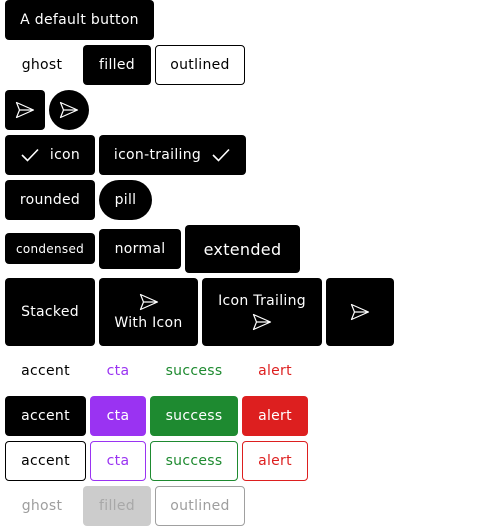 The height and width of the screenshot is (526, 484). I want to click on send-icon-button, so click(25, 110).